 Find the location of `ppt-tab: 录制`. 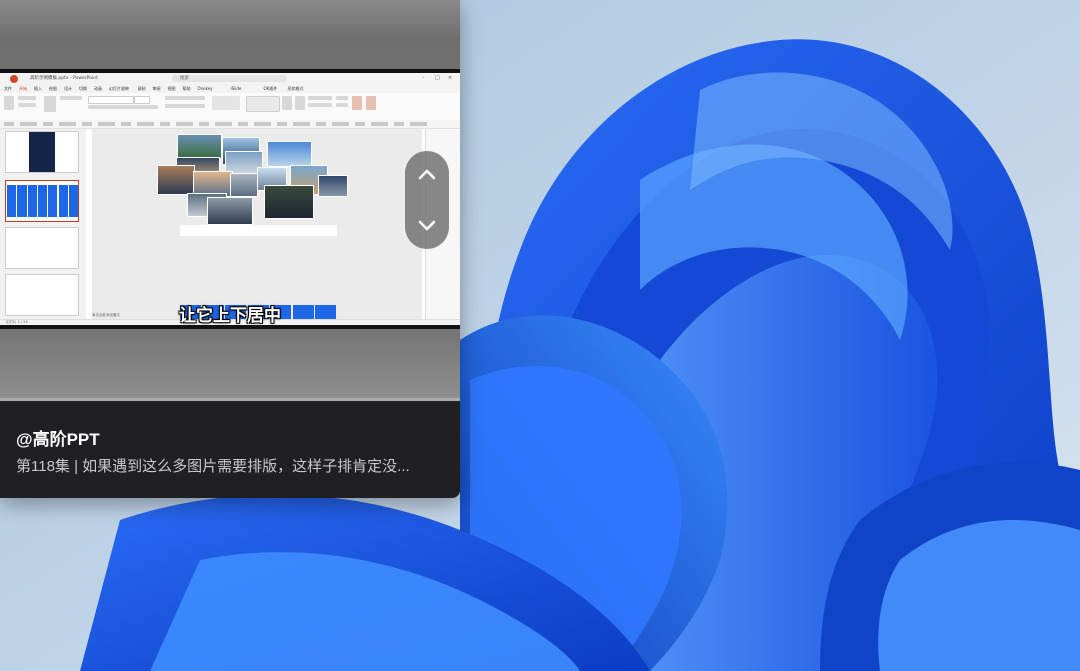

ppt-tab: 录制 is located at coordinates (142, 89).